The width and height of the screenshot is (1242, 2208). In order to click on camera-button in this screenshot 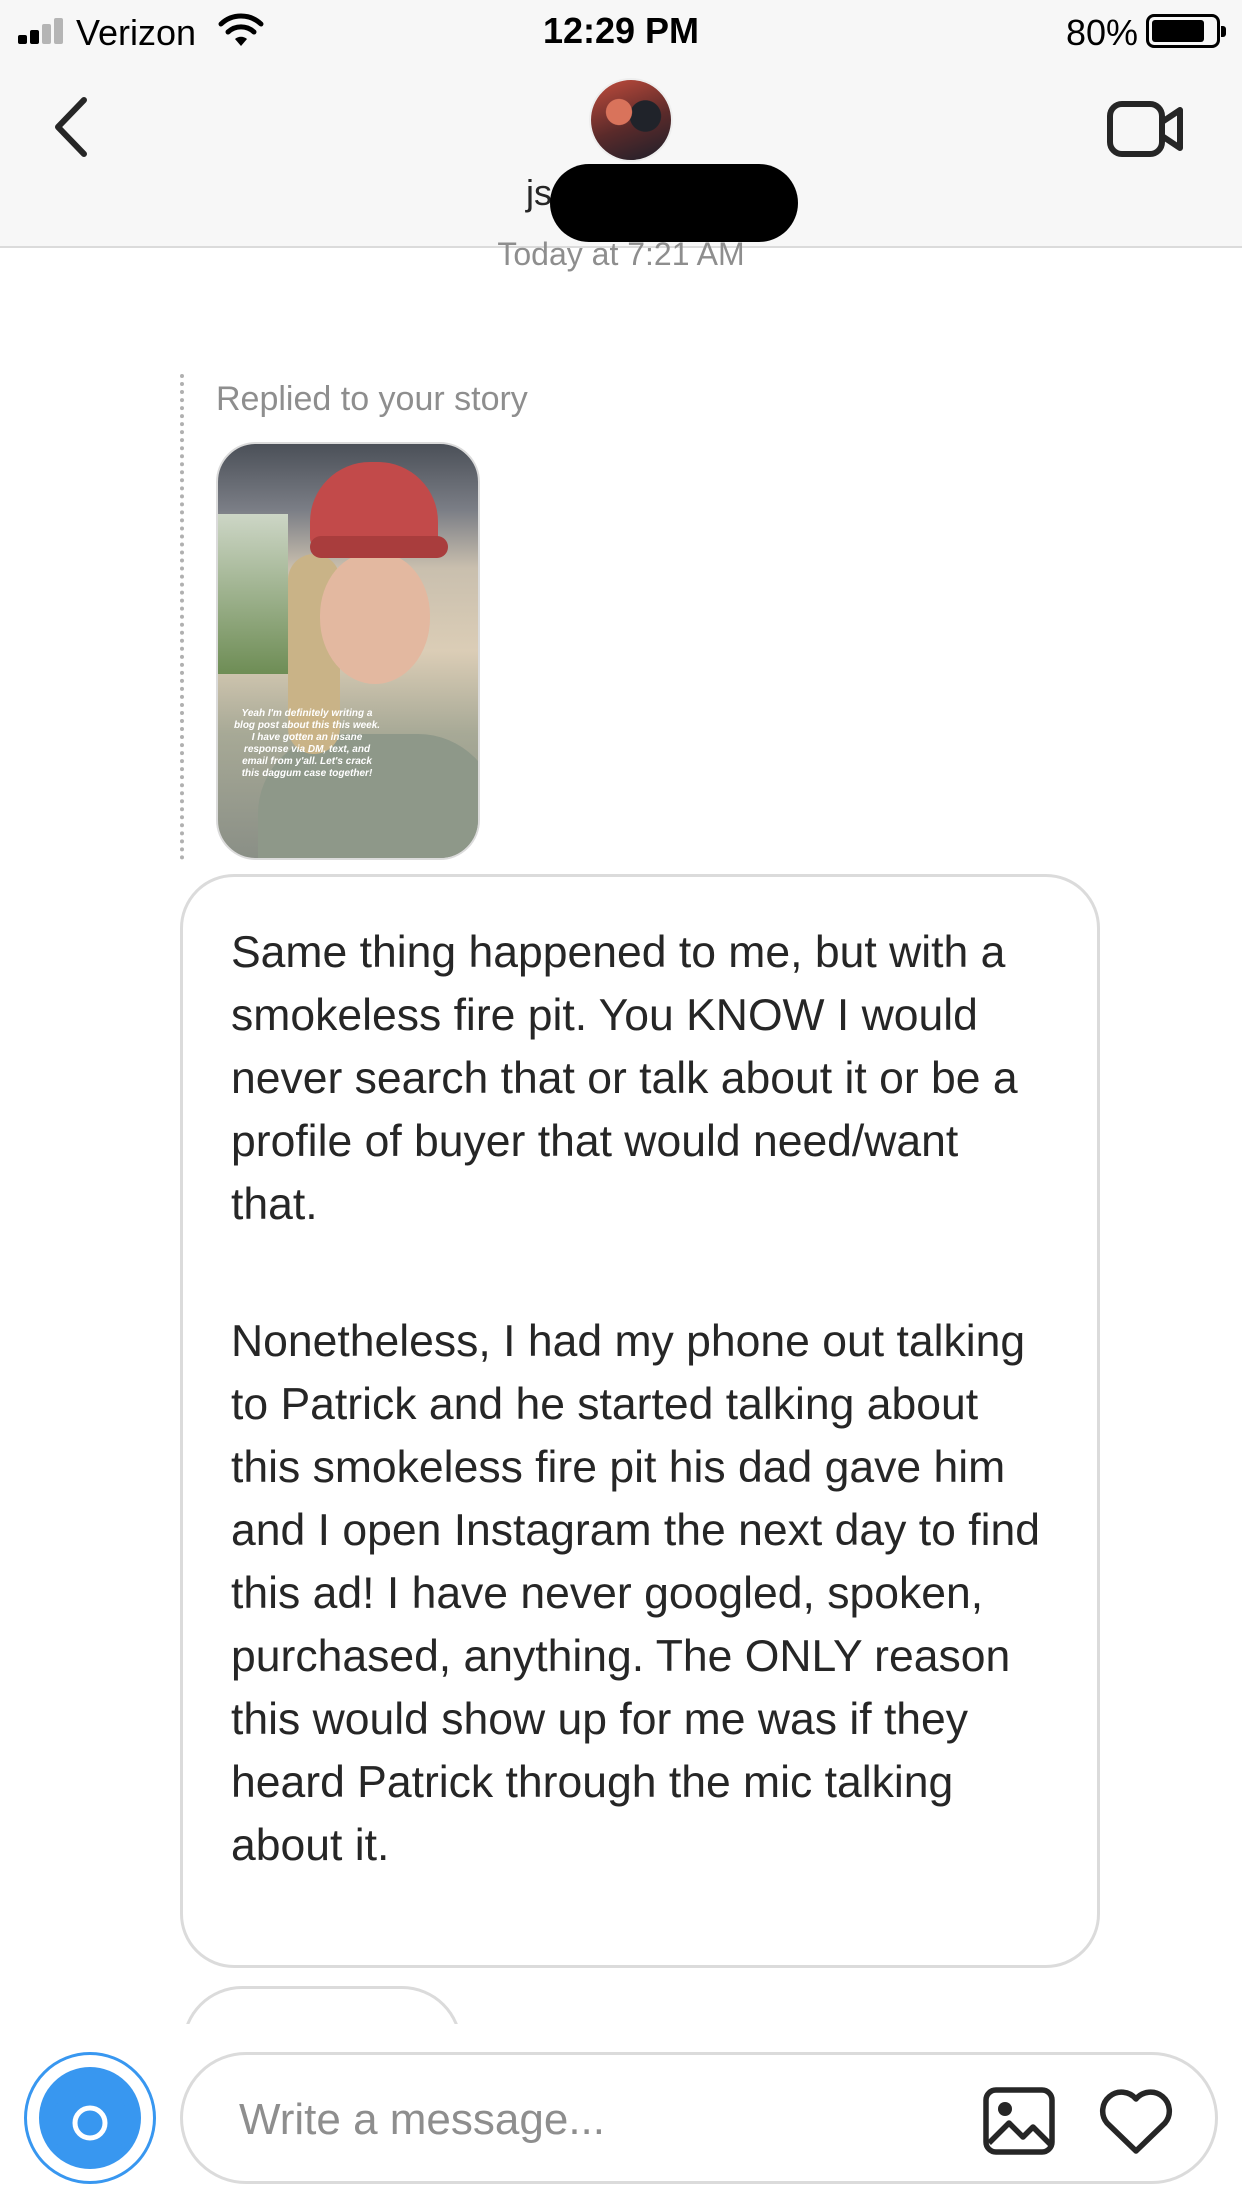, I will do `click(90, 2118)`.